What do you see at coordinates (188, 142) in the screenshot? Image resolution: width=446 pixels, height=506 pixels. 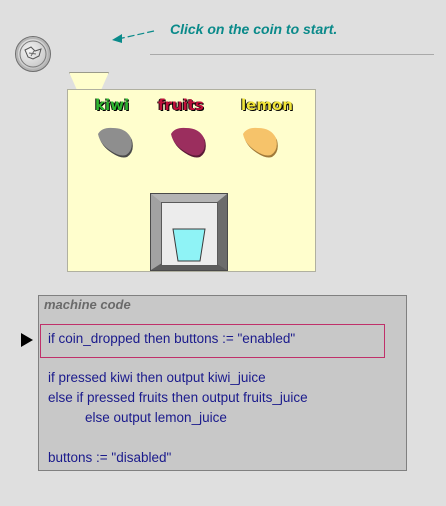 I see `fruits-button` at bounding box center [188, 142].